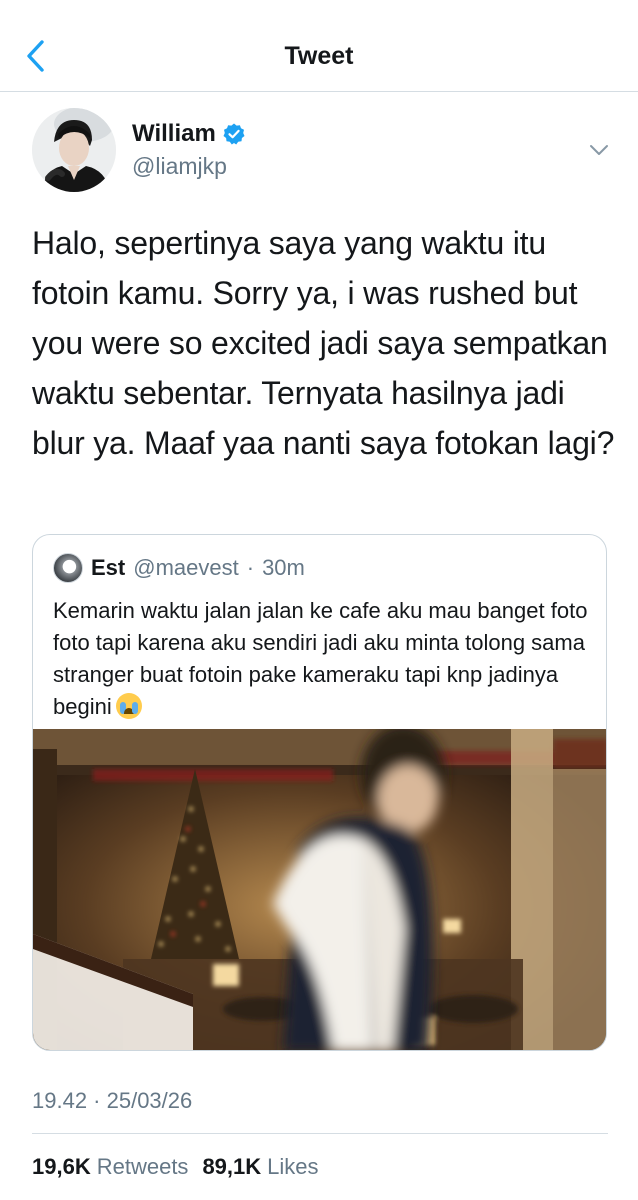  I want to click on author-avatar, so click(74, 150).